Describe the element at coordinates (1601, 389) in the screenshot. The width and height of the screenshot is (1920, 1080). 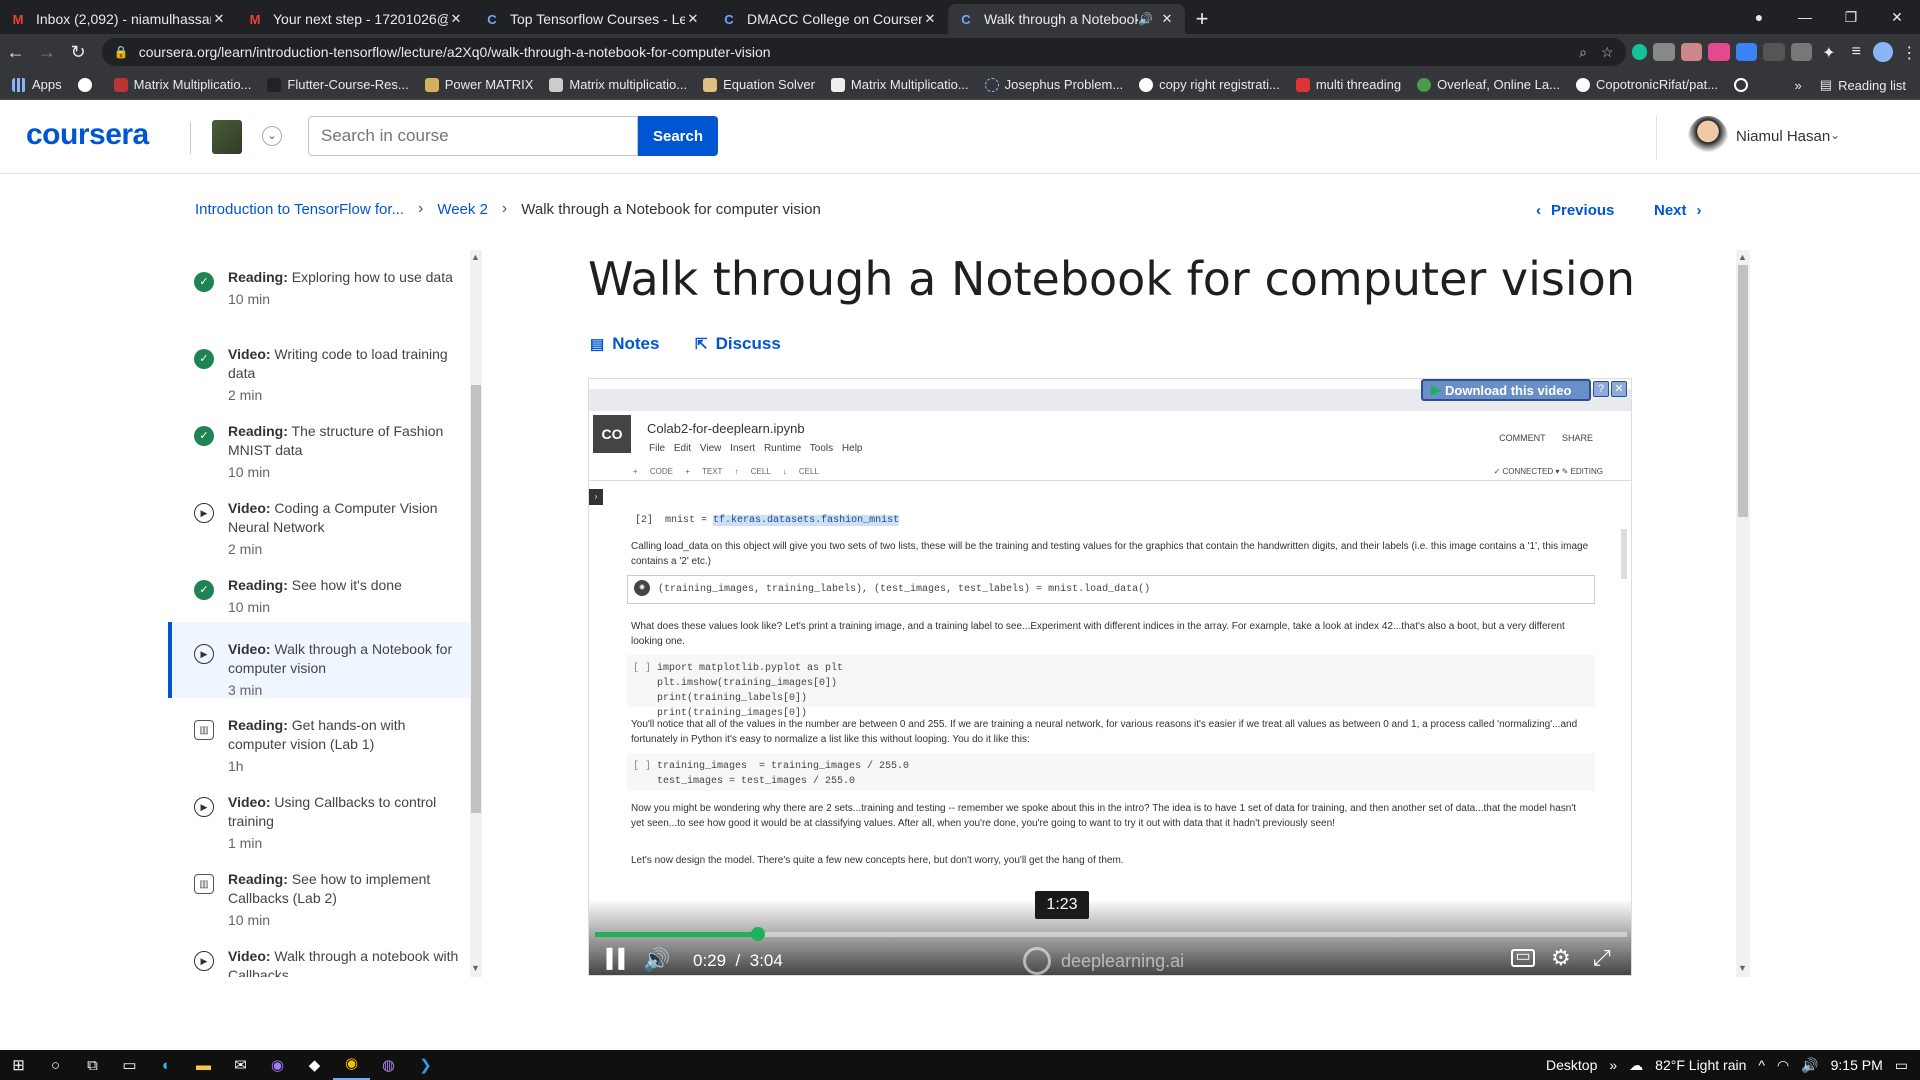
I see `help-icon: ?` at that location.